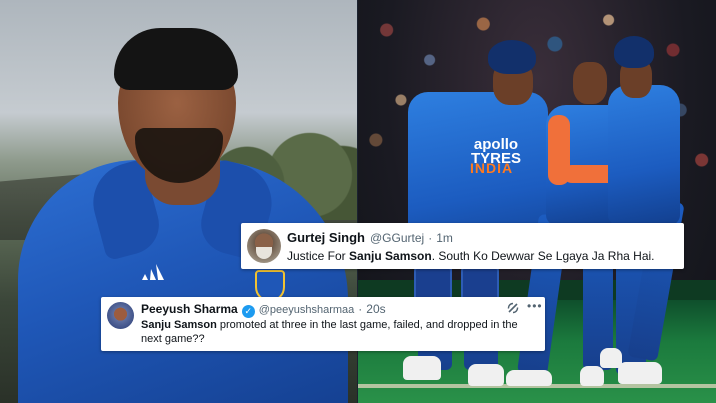  What do you see at coordinates (375, 309) in the screenshot?
I see `tweet-time: 20s` at bounding box center [375, 309].